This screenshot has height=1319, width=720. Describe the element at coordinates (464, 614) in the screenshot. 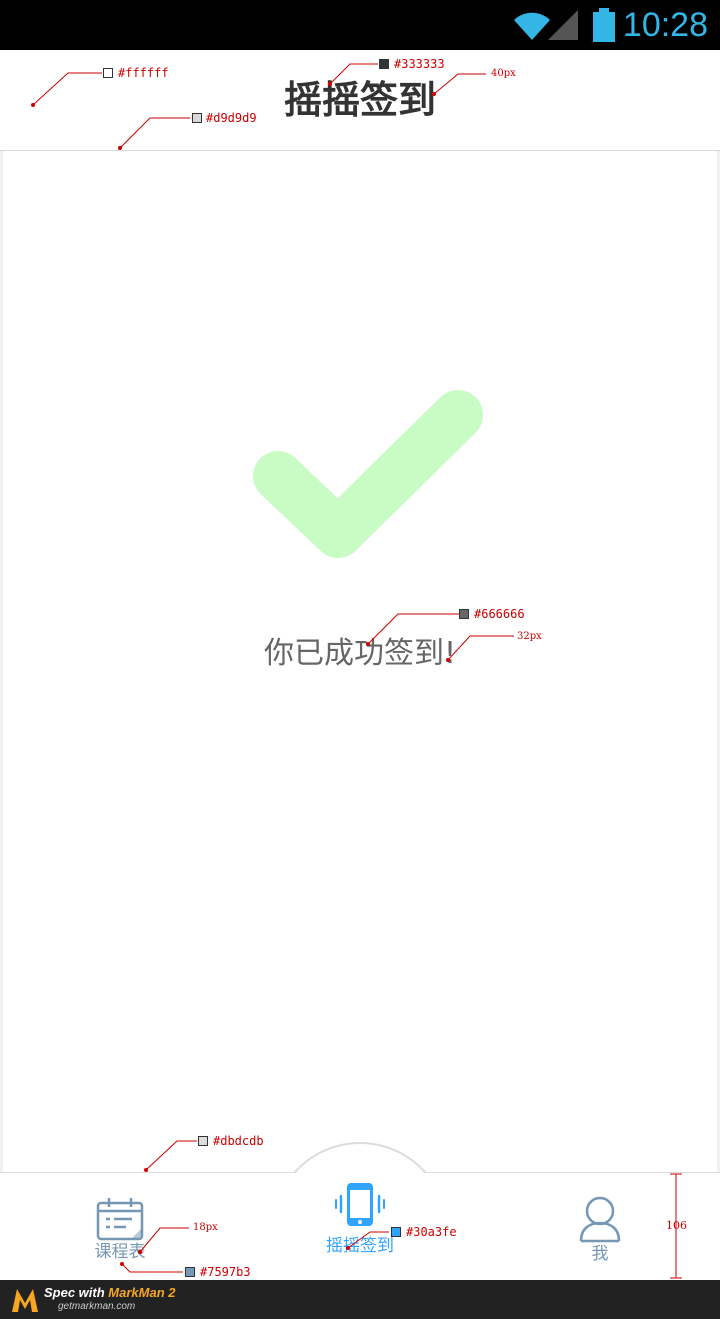

I see `swatch-success-color` at that location.